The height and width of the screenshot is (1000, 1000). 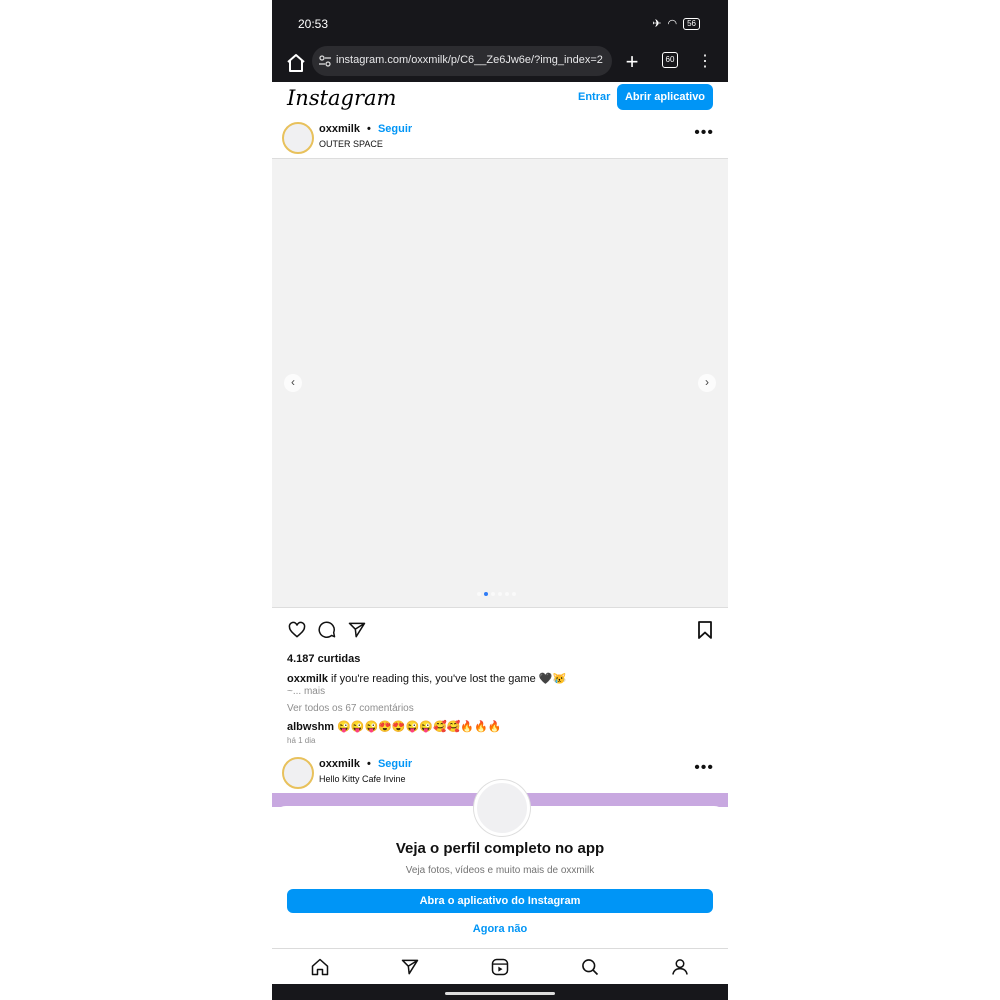 I want to click on overflow-menu-icon: ⋮, so click(x=705, y=62).